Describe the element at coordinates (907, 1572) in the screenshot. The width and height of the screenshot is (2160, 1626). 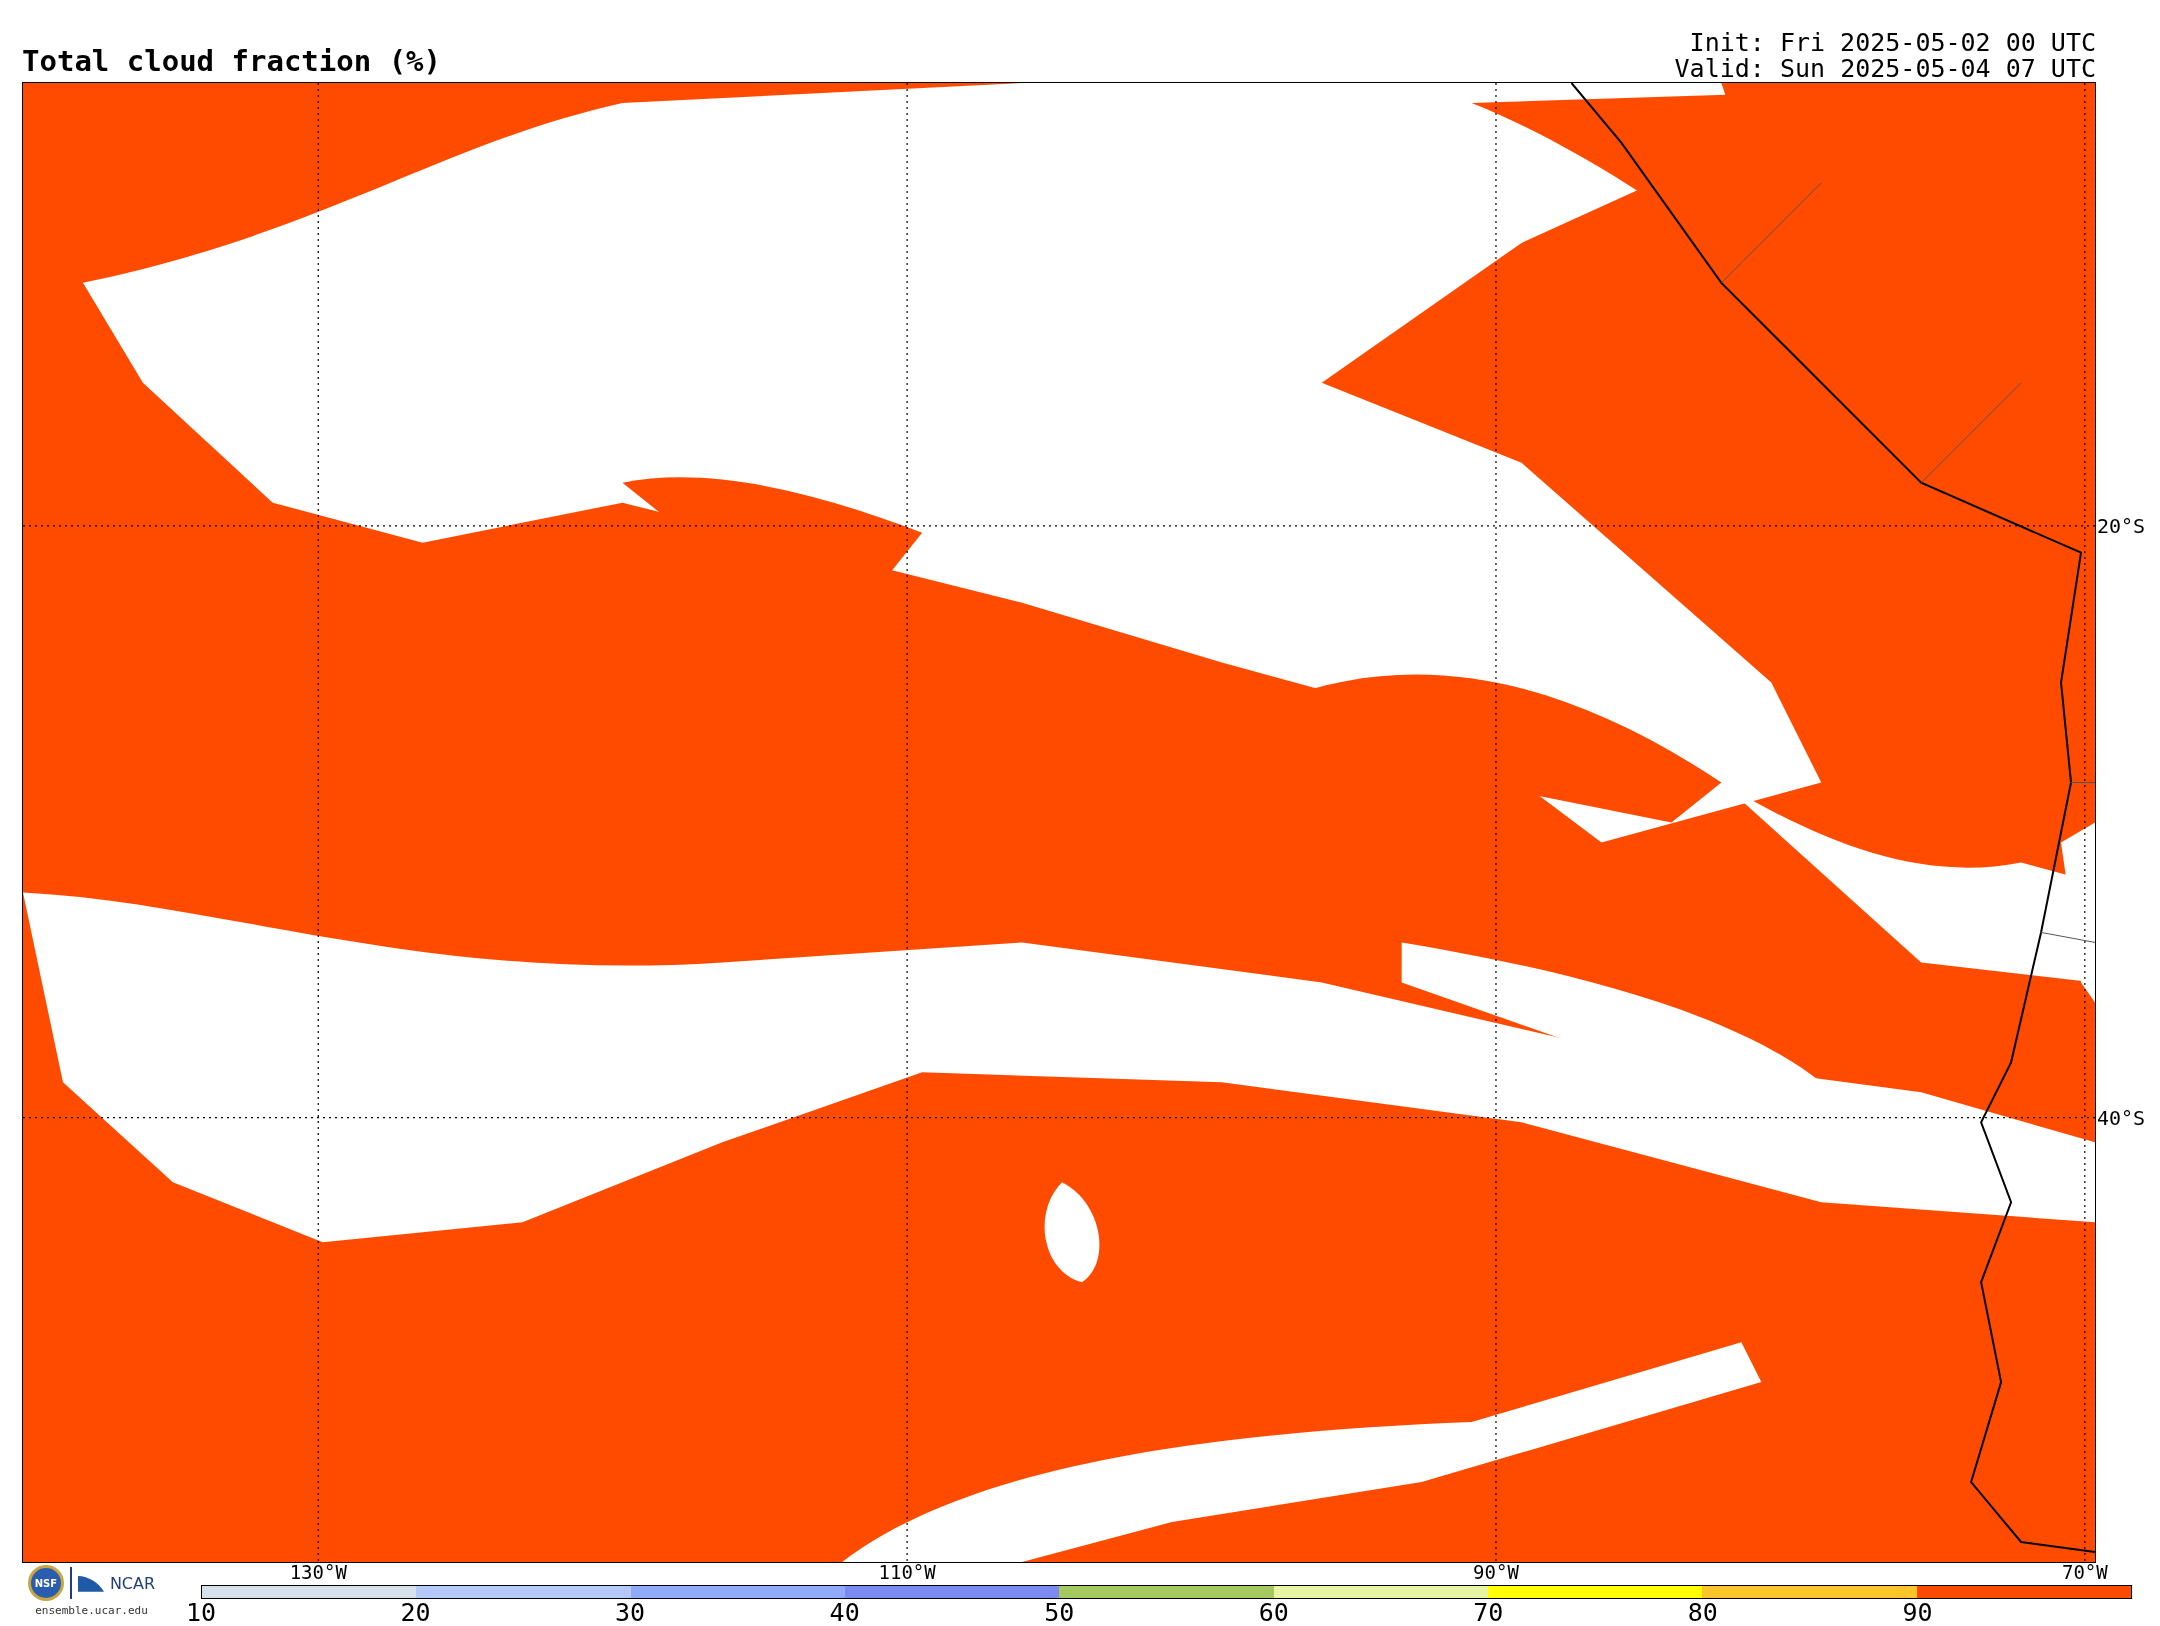
I see `longitude-label: 110°W` at that location.